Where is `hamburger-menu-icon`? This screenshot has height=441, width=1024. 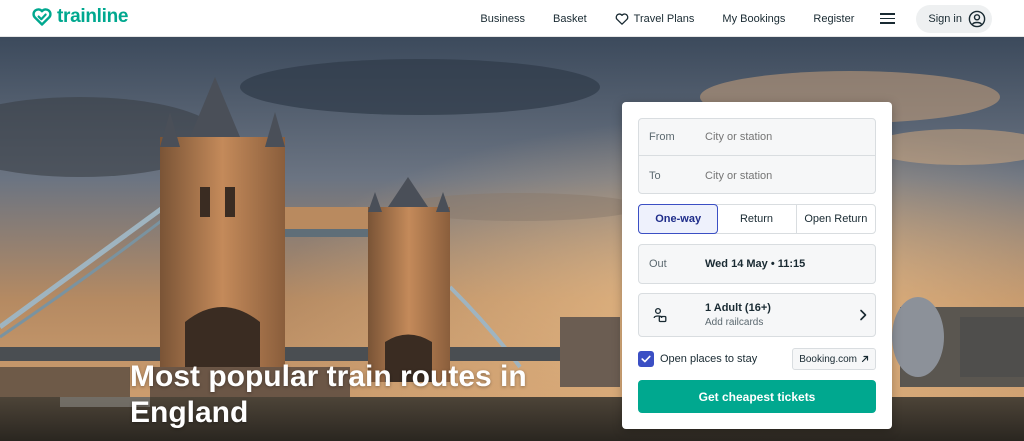 hamburger-menu-icon is located at coordinates (890, 19).